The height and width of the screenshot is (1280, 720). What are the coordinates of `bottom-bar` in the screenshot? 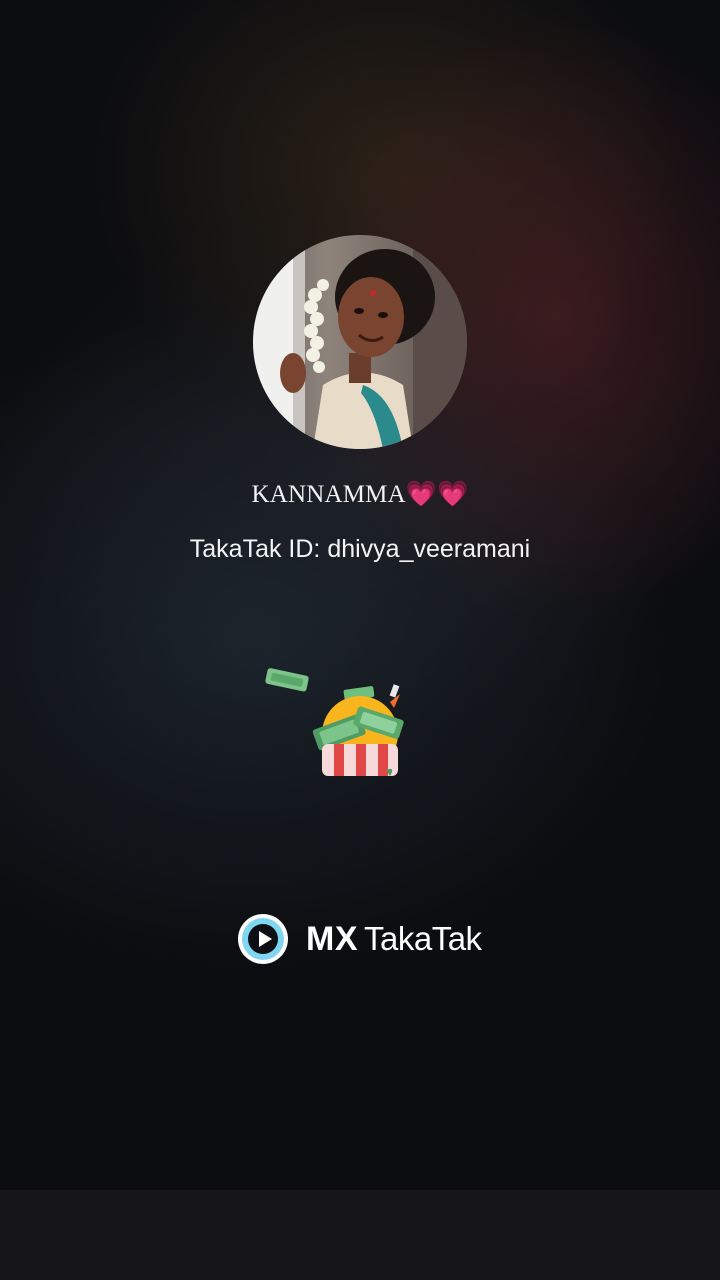 It's located at (360, 1235).